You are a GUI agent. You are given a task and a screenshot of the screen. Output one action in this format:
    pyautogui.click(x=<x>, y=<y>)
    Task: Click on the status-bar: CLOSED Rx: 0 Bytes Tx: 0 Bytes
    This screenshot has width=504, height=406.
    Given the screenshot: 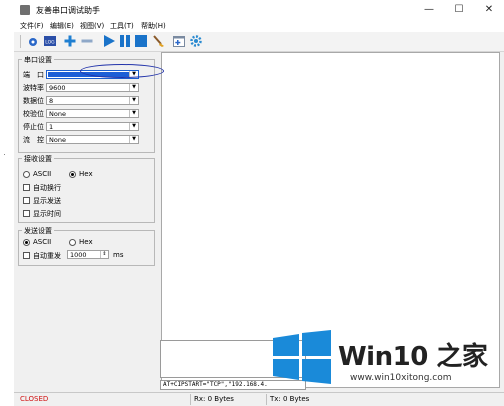 What is the action you would take?
    pyautogui.click(x=259, y=399)
    